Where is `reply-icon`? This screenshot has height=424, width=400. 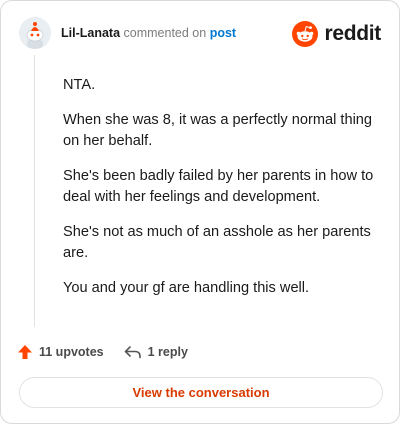 reply-icon is located at coordinates (132, 352).